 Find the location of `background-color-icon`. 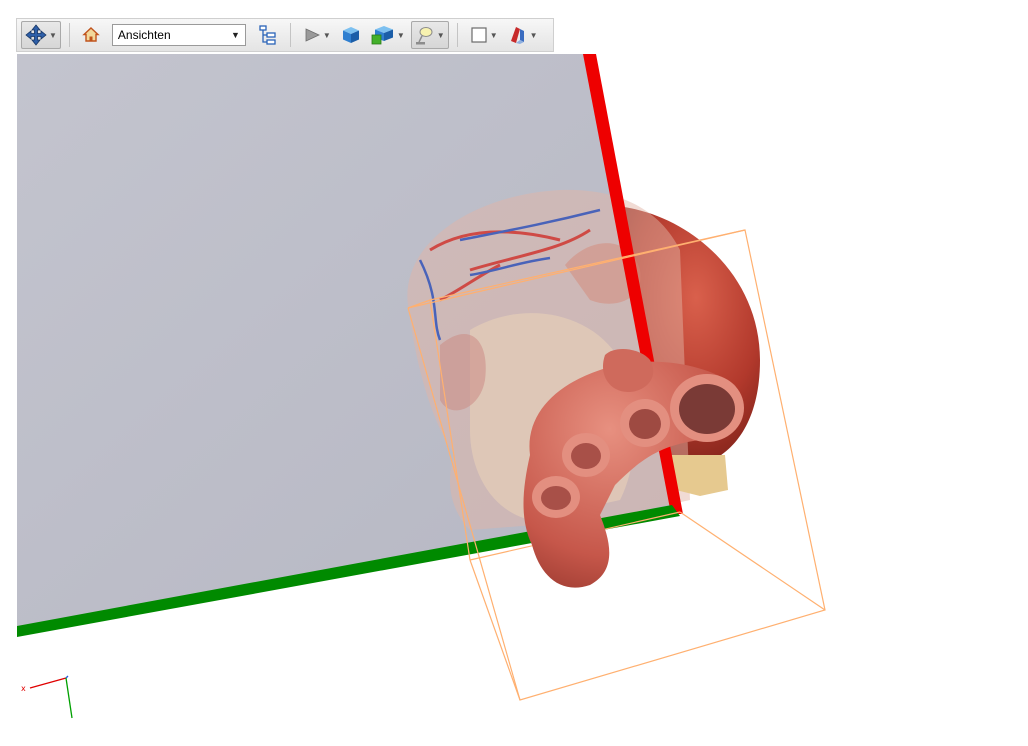

background-color-icon is located at coordinates (479, 35).